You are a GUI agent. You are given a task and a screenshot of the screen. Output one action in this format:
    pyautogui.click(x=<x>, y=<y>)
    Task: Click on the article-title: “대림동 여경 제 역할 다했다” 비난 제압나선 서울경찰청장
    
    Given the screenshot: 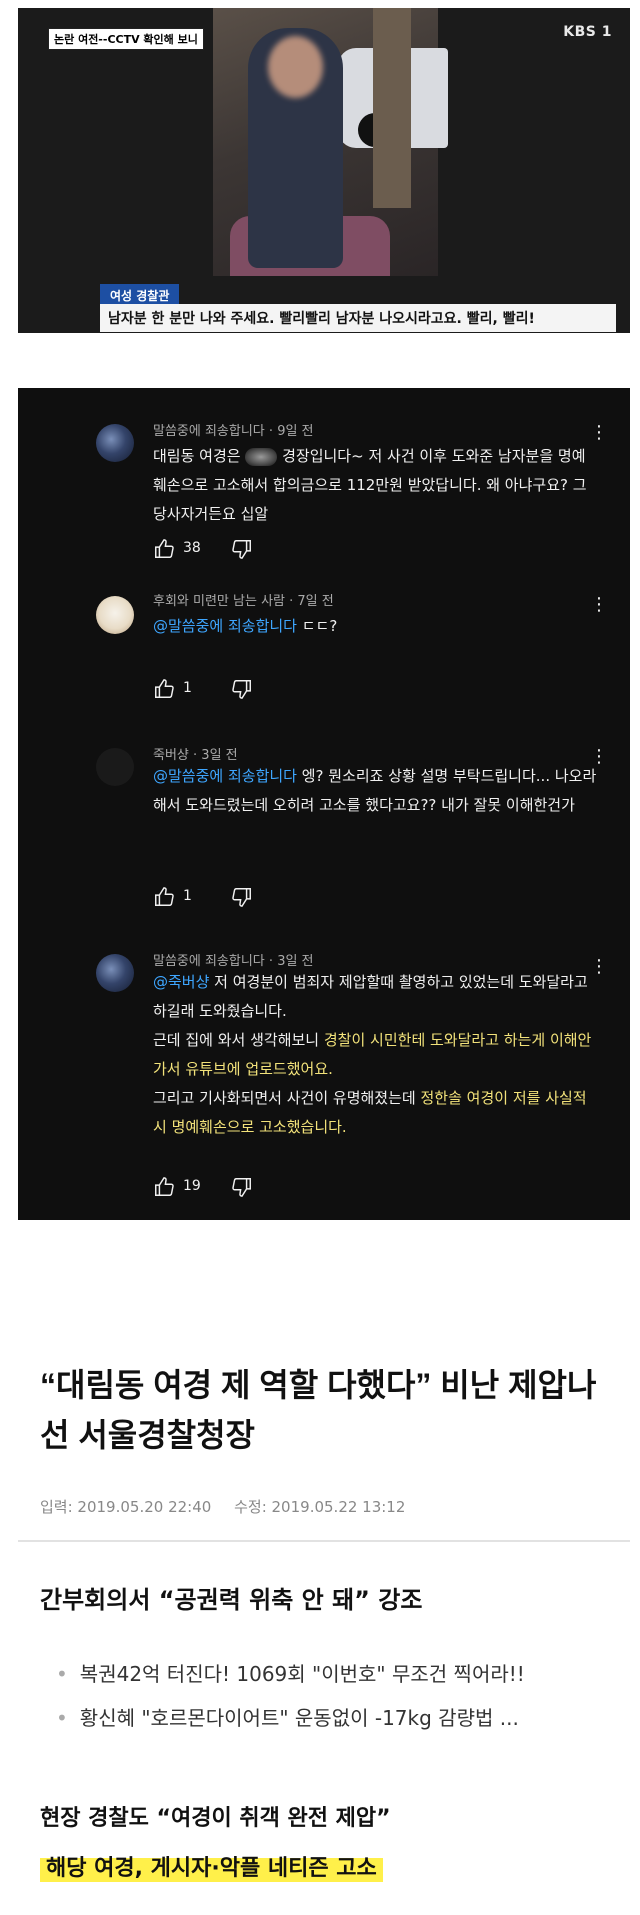 What is the action you would take?
    pyautogui.click(x=318, y=1410)
    